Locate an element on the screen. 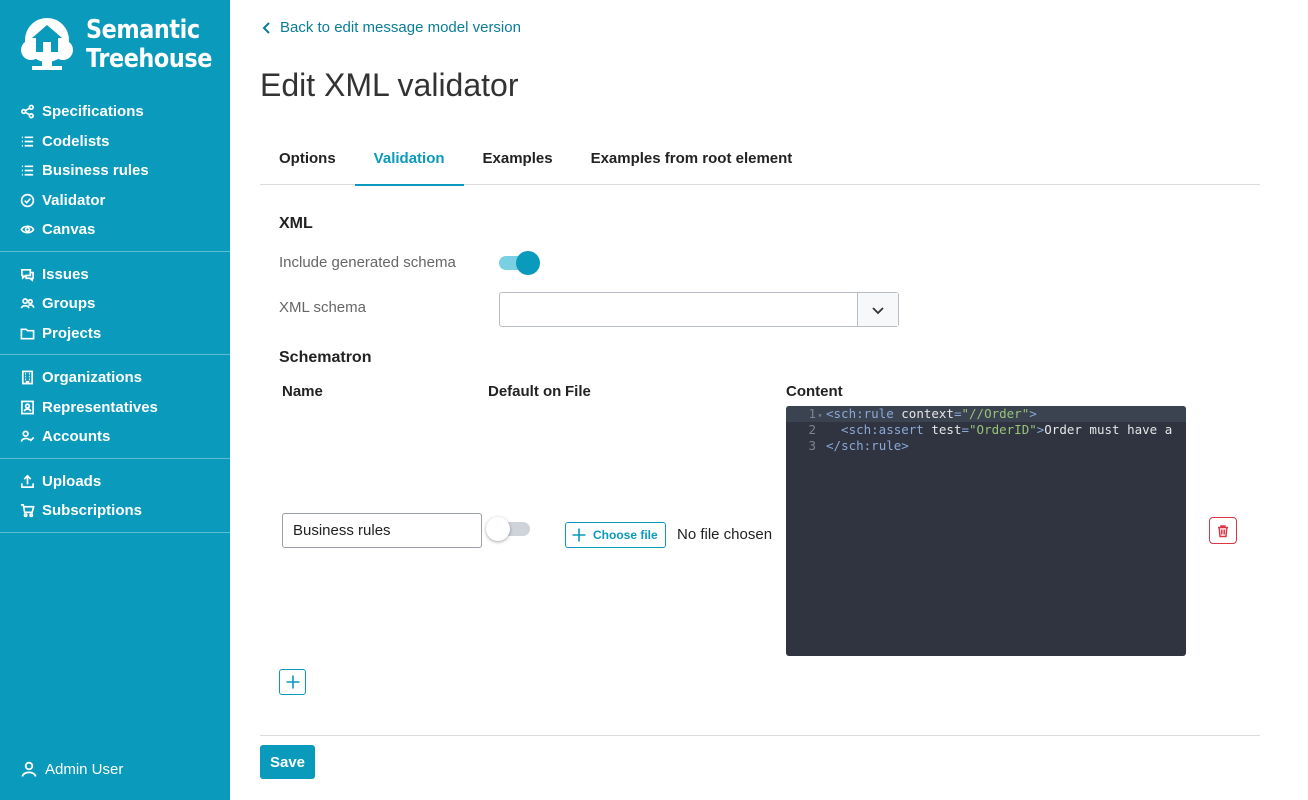 Image resolution: width=1308 pixels, height=800 pixels. delete-row-button is located at coordinates (1223, 530).